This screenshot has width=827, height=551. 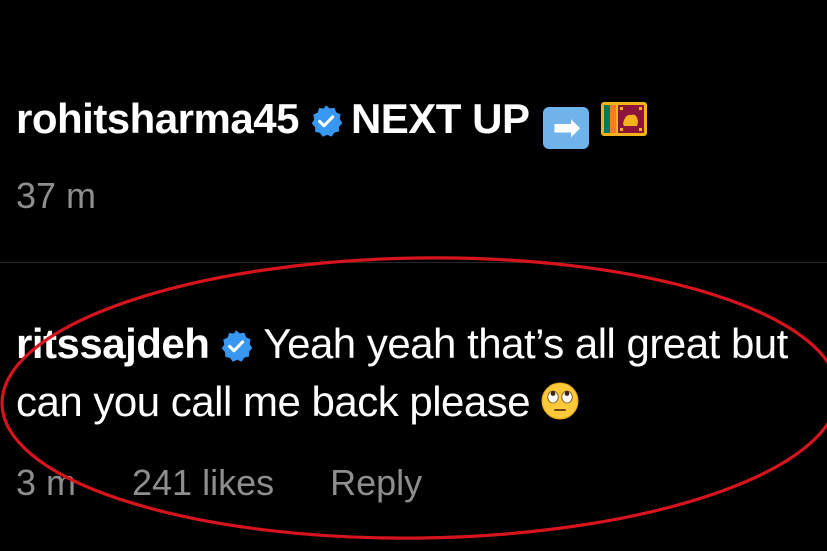 I want to click on comment-text-line-2: can you call me back please, so click(x=273, y=401).